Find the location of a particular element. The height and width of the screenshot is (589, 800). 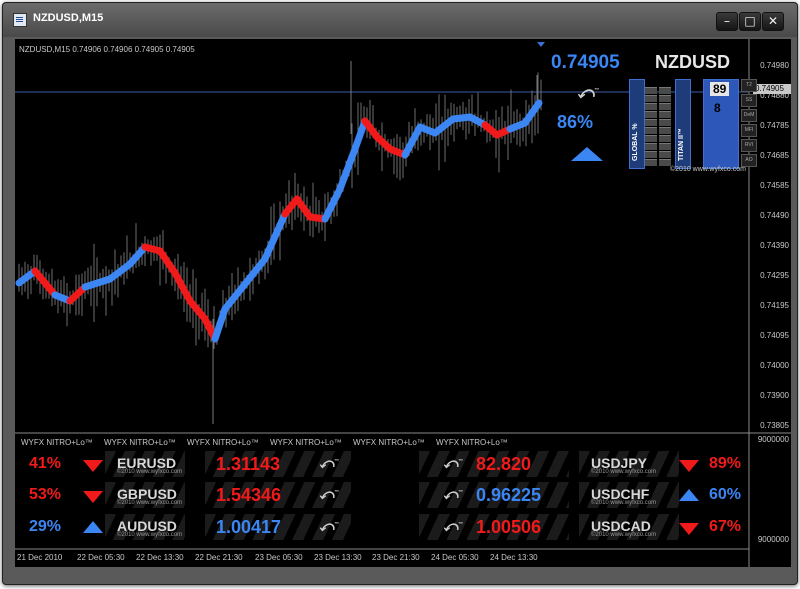

ticker-percent: 53% is located at coordinates (45, 494).